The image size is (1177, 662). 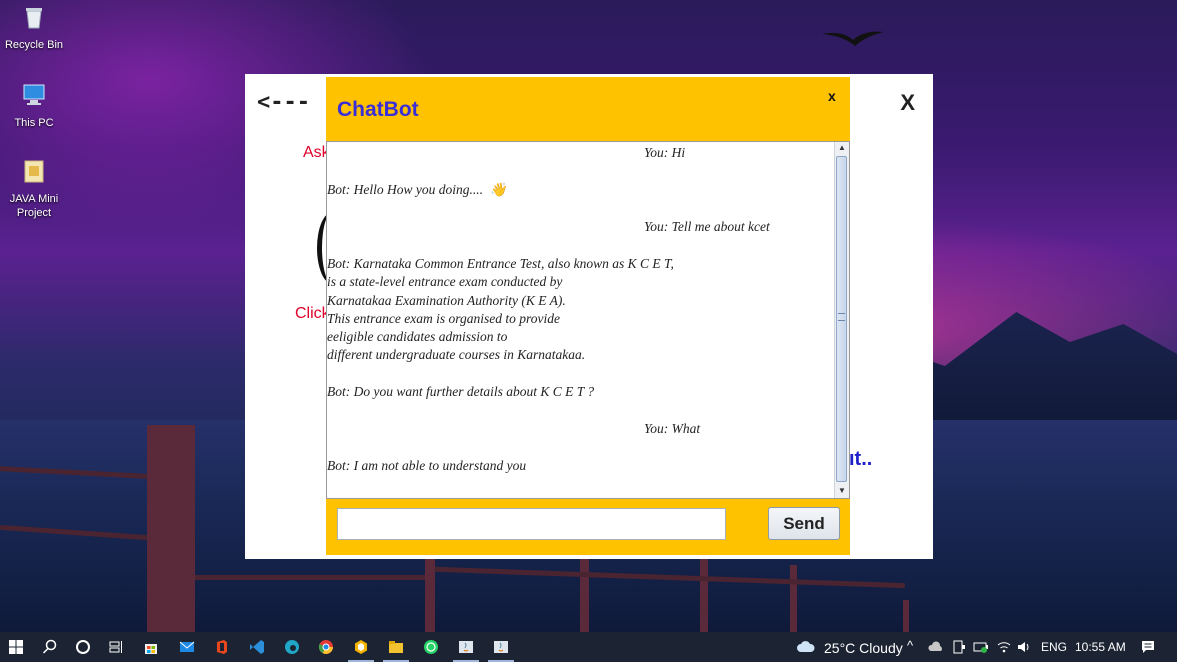 What do you see at coordinates (959, 647) in the screenshot?
I see `device-icon` at bounding box center [959, 647].